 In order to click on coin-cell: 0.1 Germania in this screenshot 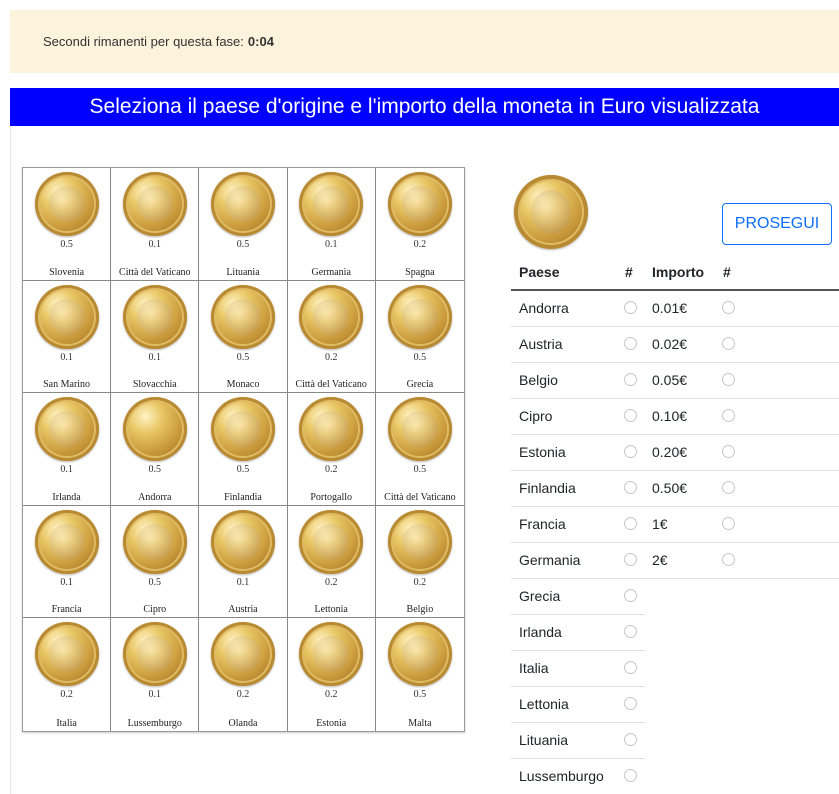, I will do `click(331, 224)`.